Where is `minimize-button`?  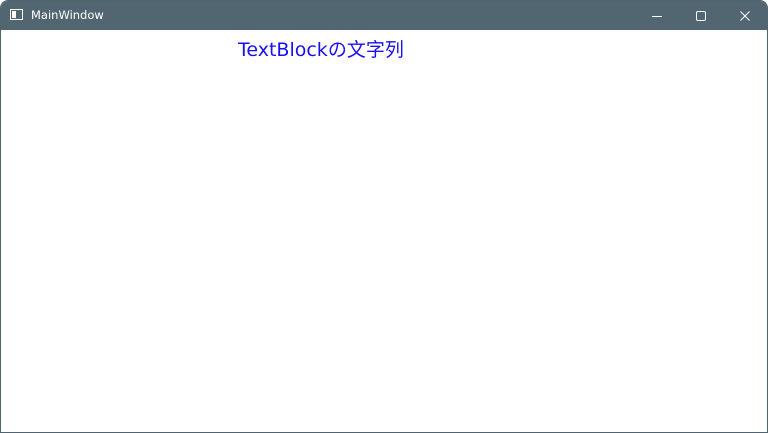 minimize-button is located at coordinates (657, 15).